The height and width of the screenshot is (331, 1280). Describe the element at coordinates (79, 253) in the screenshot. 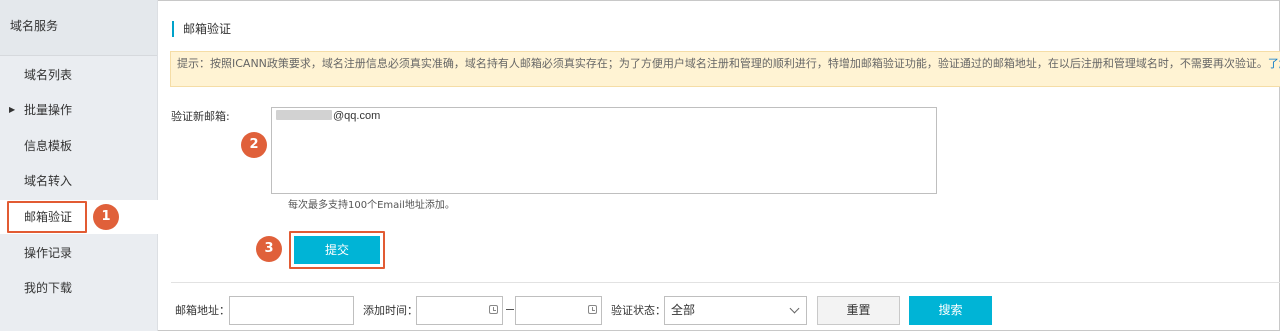

I see `sidebar-item-operation-log: 操作记录` at that location.